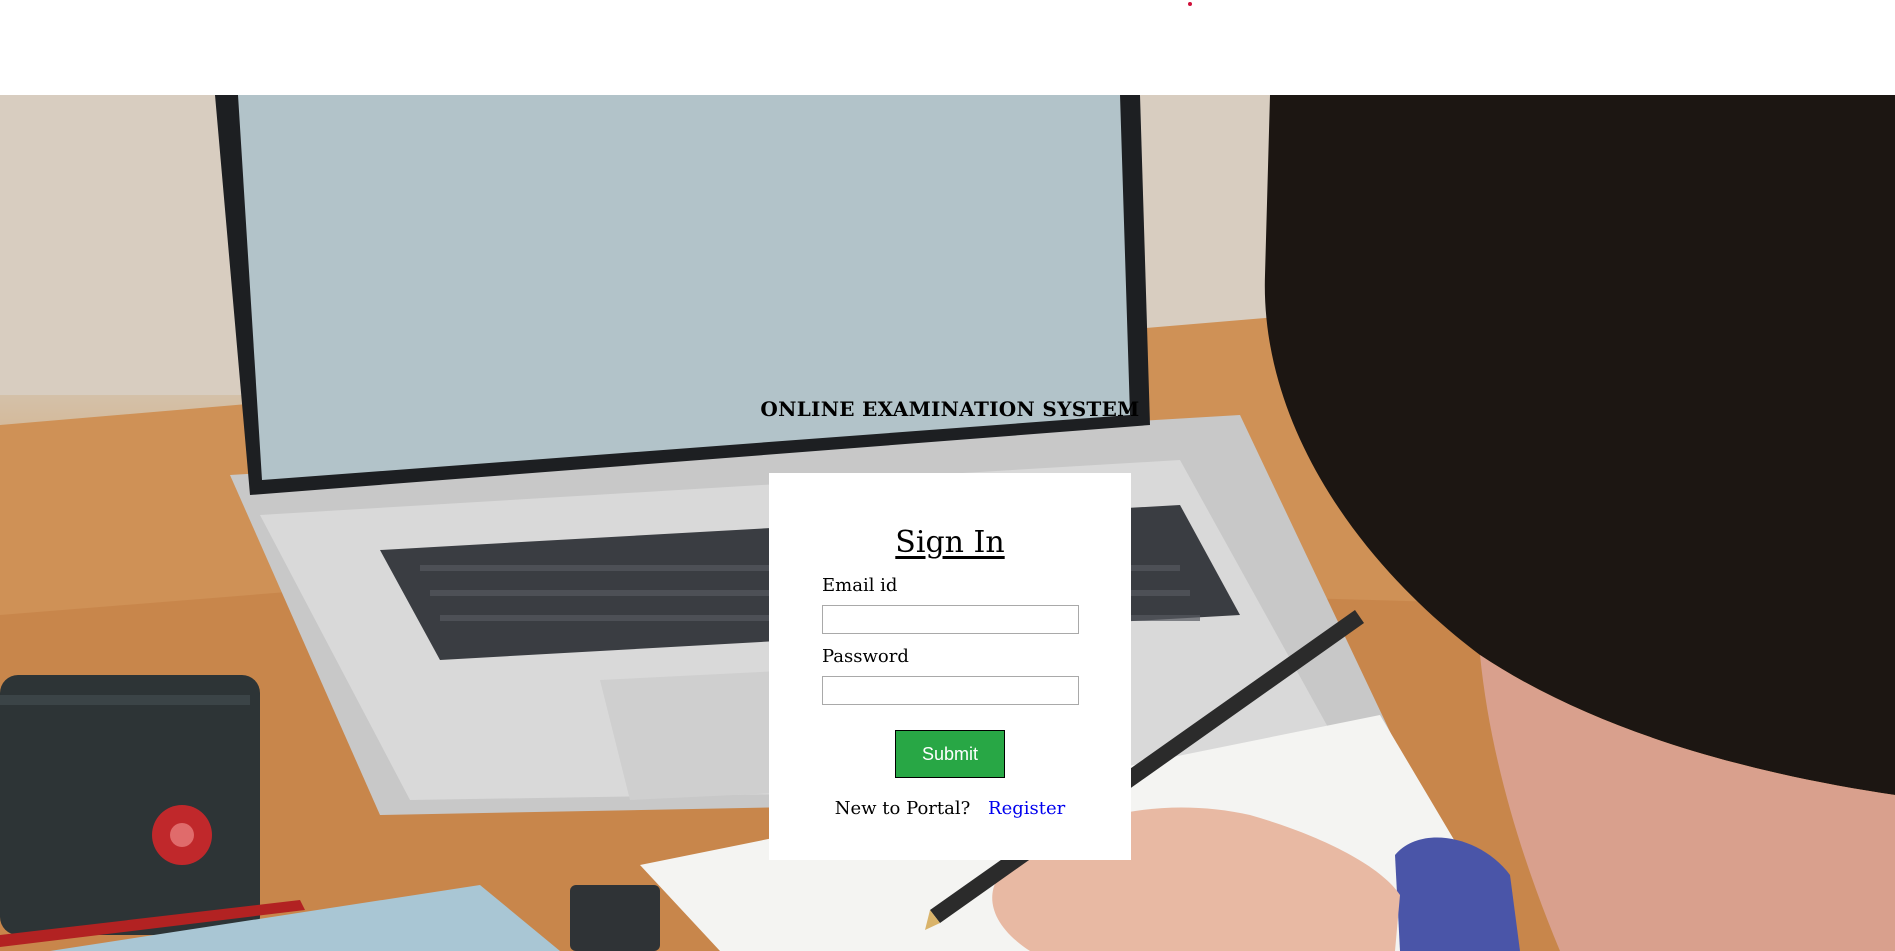 Image resolution: width=1895 pixels, height=951 pixels. Describe the element at coordinates (1190, 4) in the screenshot. I see `top-dot-marker` at that location.